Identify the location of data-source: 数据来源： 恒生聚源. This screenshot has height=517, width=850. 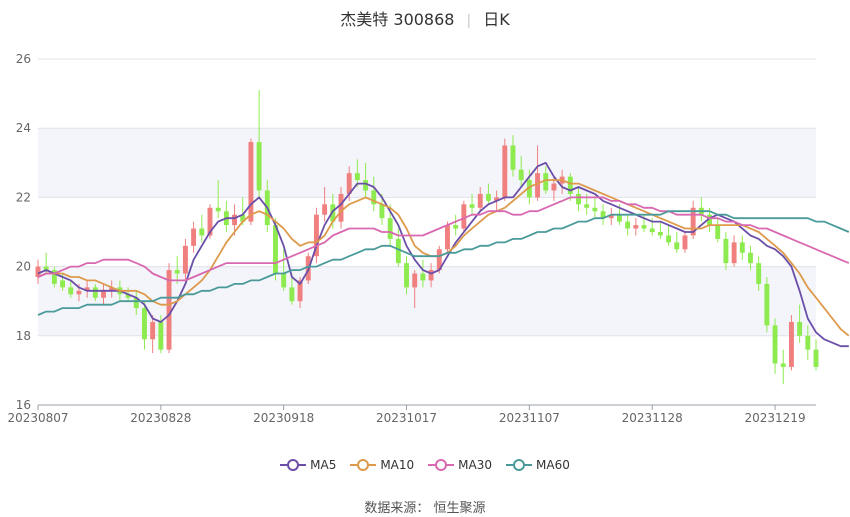
(425, 508).